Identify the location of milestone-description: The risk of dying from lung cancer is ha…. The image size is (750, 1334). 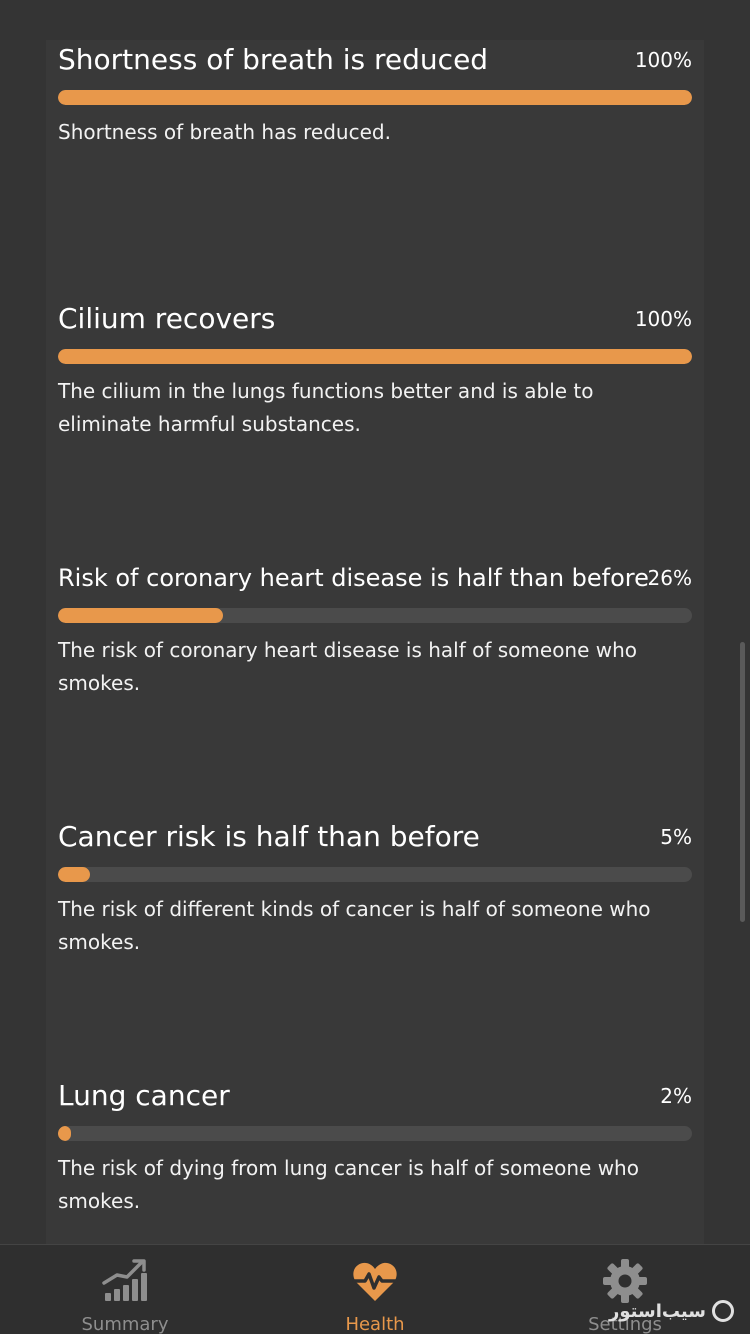
(348, 1184).